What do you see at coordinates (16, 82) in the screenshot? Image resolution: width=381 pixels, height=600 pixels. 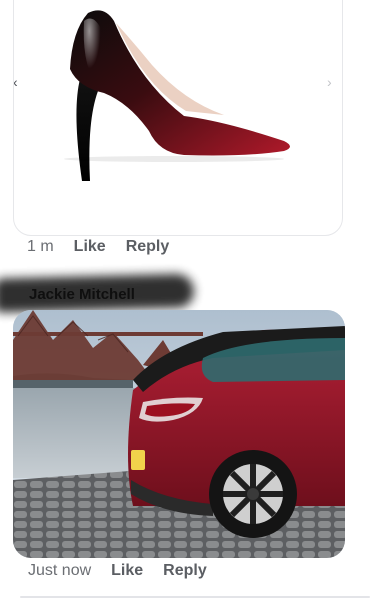 I see `chevron-left-icon: ‹` at bounding box center [16, 82].